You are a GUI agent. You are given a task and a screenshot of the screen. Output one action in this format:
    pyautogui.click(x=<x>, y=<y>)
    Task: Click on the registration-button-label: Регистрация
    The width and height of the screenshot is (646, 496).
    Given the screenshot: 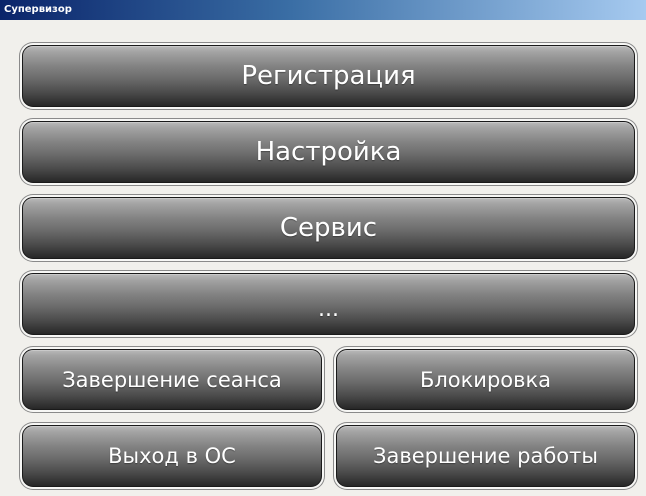 What is the action you would take?
    pyautogui.click(x=328, y=76)
    